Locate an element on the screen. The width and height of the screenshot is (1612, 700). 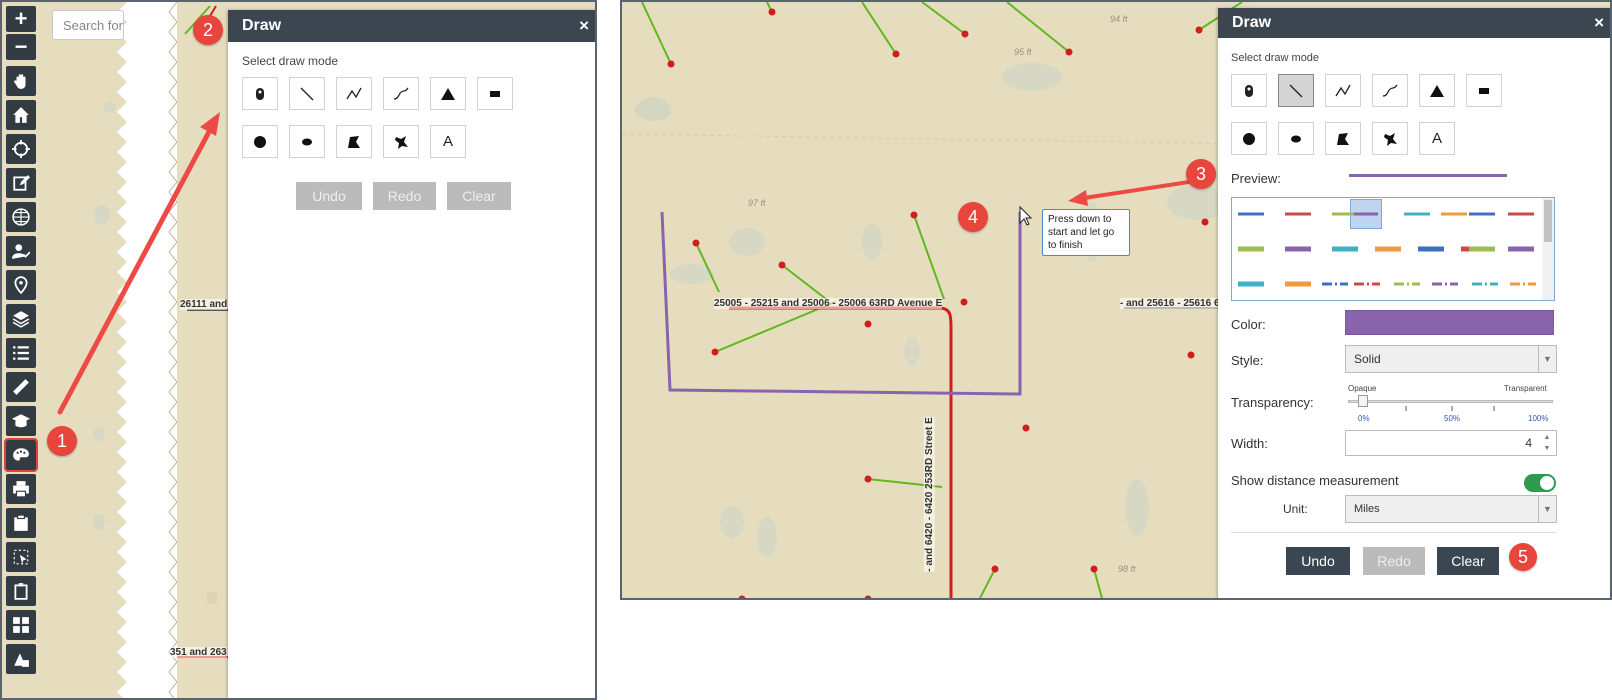
divider is located at coordinates (1394, 532).